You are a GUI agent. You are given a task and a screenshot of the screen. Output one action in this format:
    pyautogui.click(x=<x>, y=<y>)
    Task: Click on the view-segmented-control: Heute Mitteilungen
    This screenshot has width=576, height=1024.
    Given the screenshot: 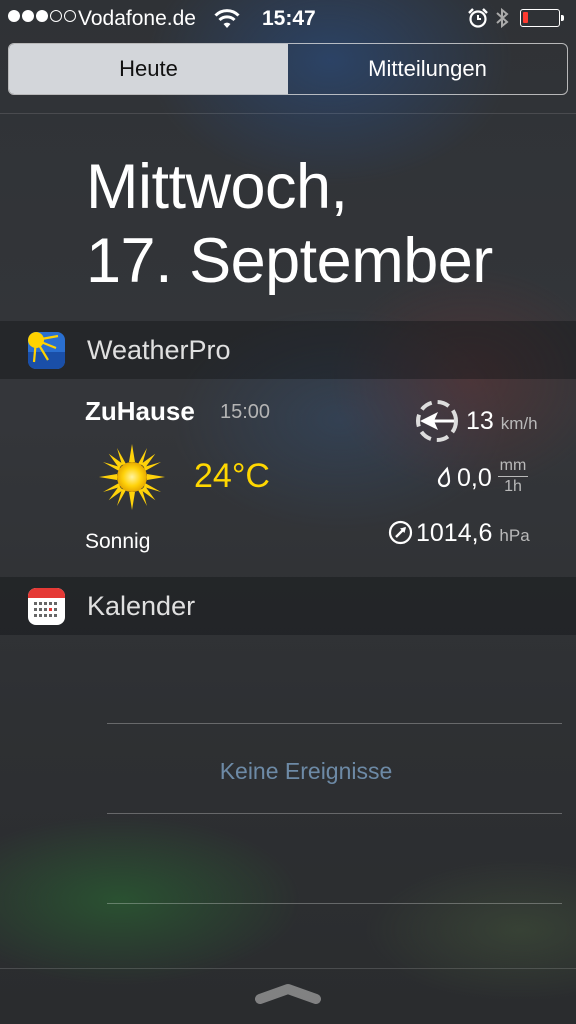 What is the action you would take?
    pyautogui.click(x=288, y=69)
    